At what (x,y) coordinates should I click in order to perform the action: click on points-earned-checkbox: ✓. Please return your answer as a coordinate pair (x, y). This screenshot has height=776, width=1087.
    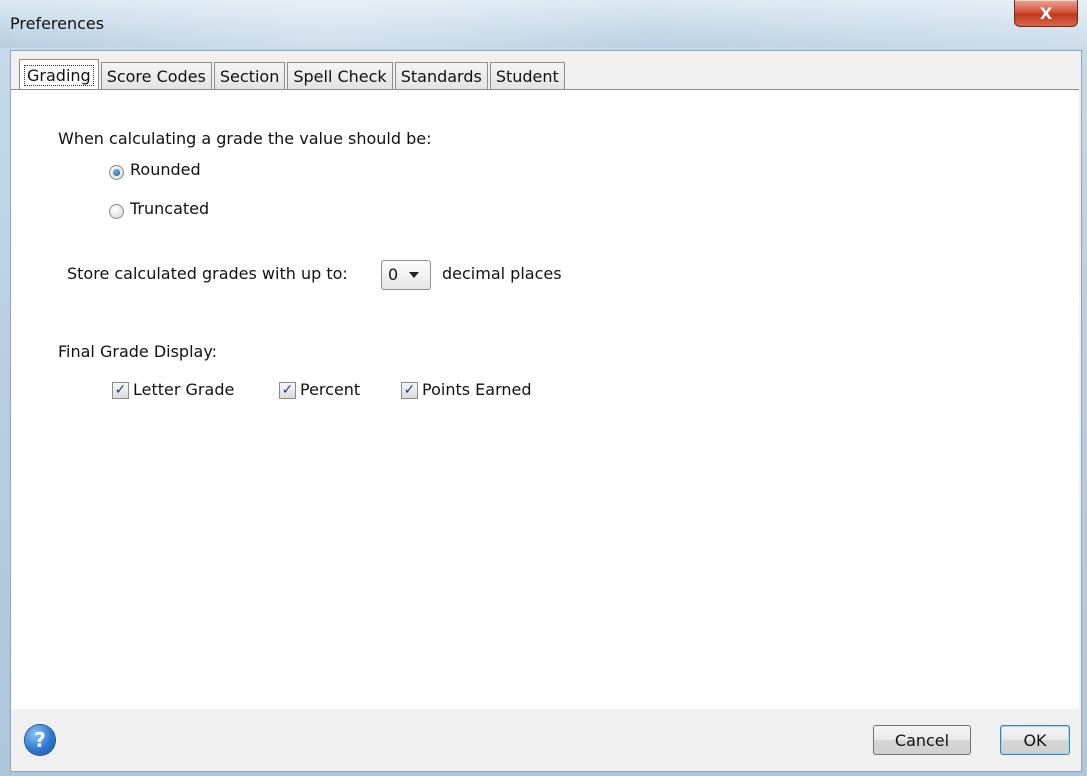
    Looking at the image, I should click on (409, 390).